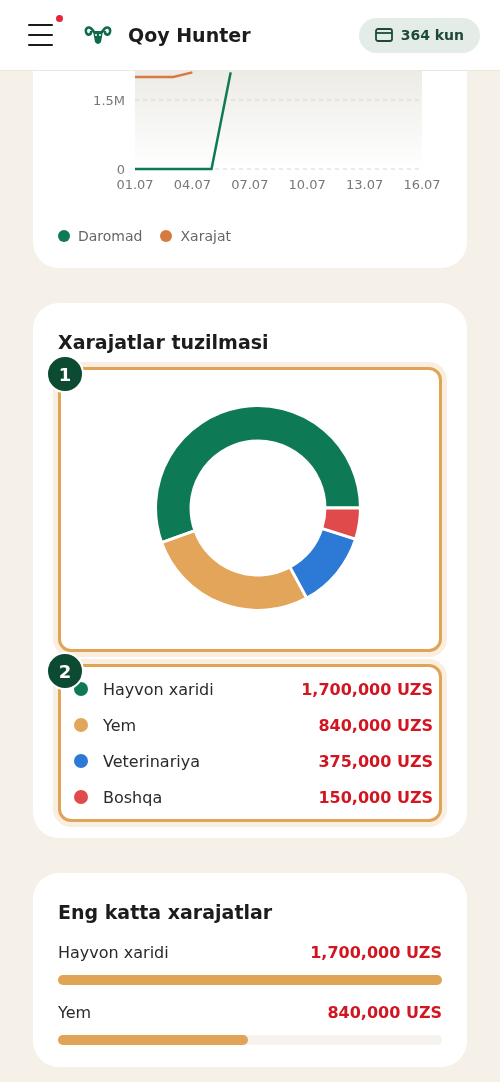 The image size is (500, 1082). What do you see at coordinates (113, 952) in the screenshot?
I see `expense-label: Hayvon xaridi` at bounding box center [113, 952].